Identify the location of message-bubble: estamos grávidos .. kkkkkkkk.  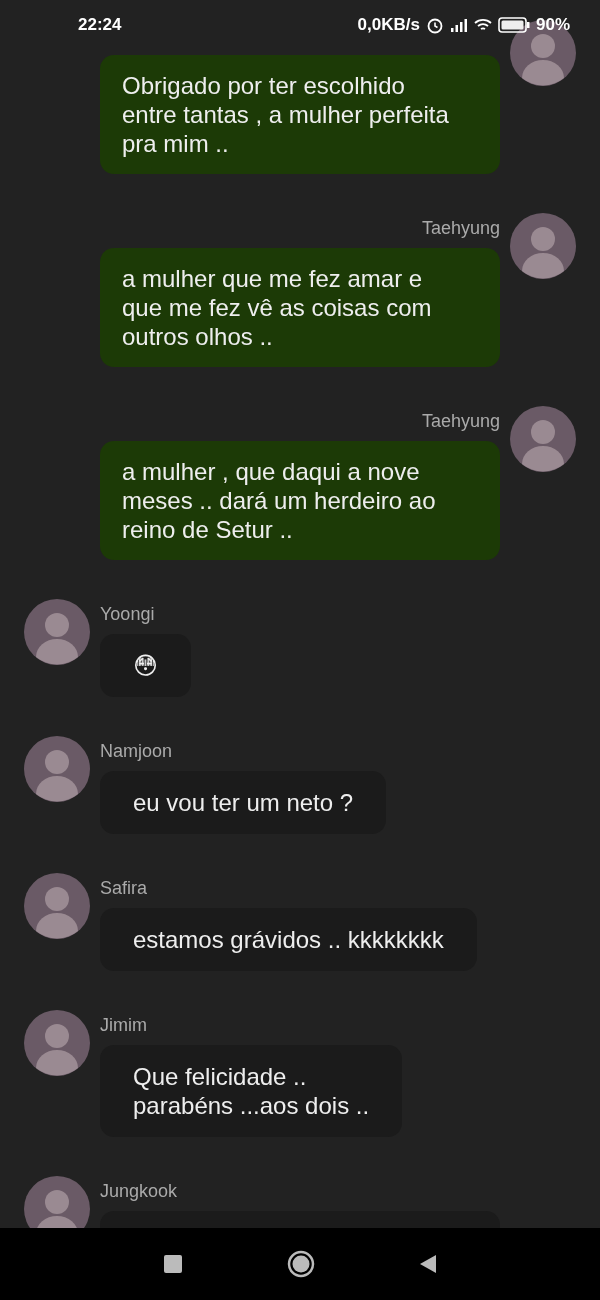
(288, 939).